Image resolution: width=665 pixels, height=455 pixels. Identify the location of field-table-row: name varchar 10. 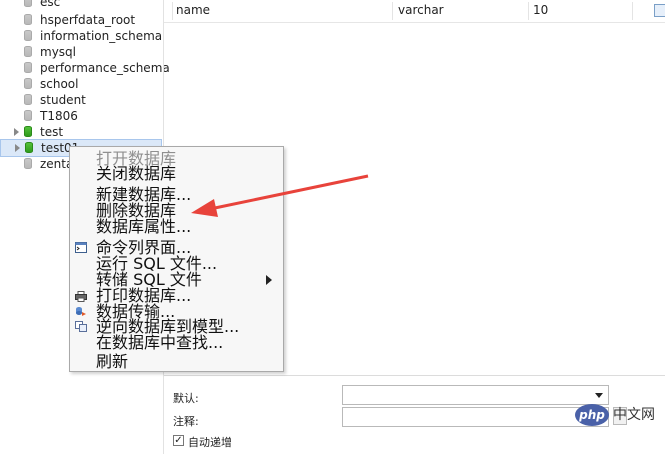
(414, 11).